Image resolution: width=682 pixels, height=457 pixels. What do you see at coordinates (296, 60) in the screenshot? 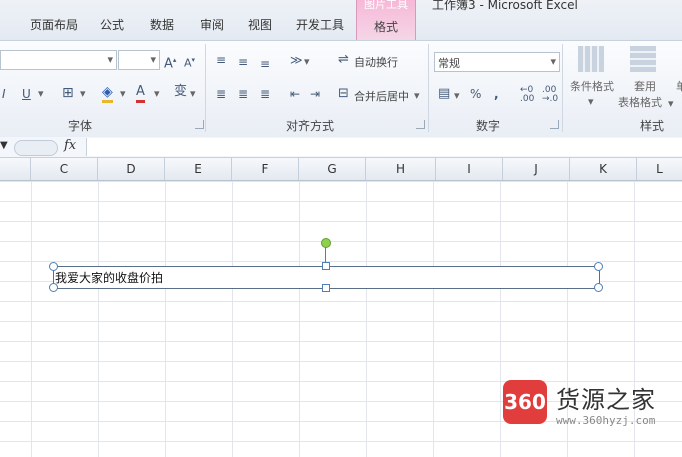
I see `orientation-icon: ≫` at bounding box center [296, 60].